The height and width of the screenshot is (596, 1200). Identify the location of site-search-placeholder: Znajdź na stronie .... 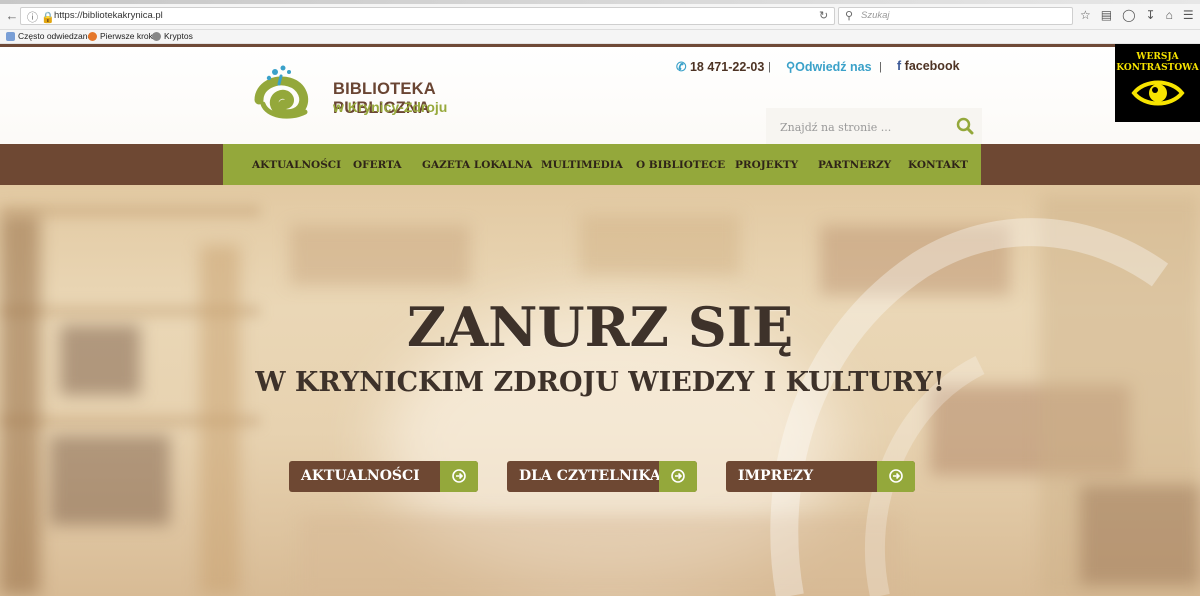
(836, 127).